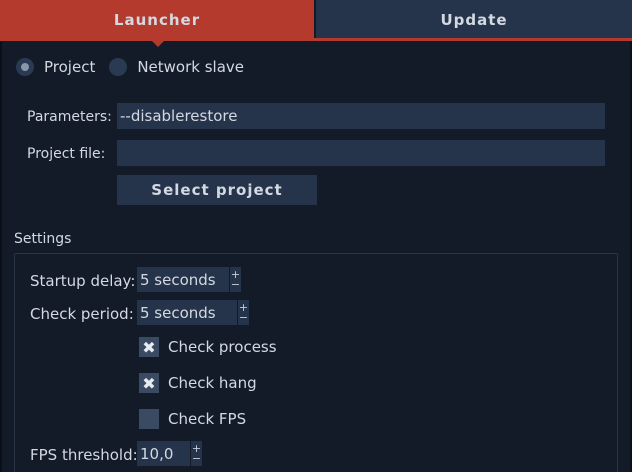  Describe the element at coordinates (212, 383) in the screenshot. I see `check-hang-label: Check hang` at that location.